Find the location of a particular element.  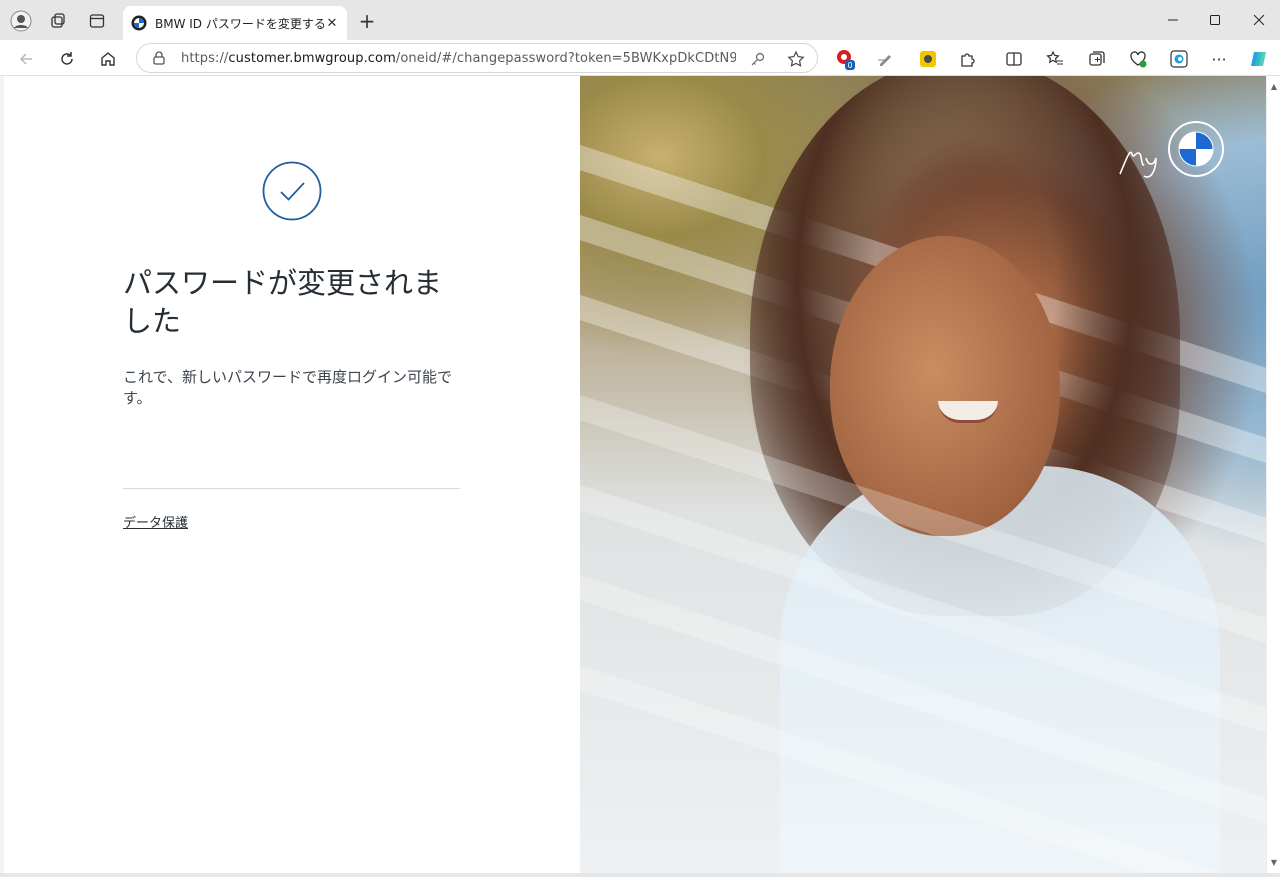

copilot-icon is located at coordinates (1259, 59).